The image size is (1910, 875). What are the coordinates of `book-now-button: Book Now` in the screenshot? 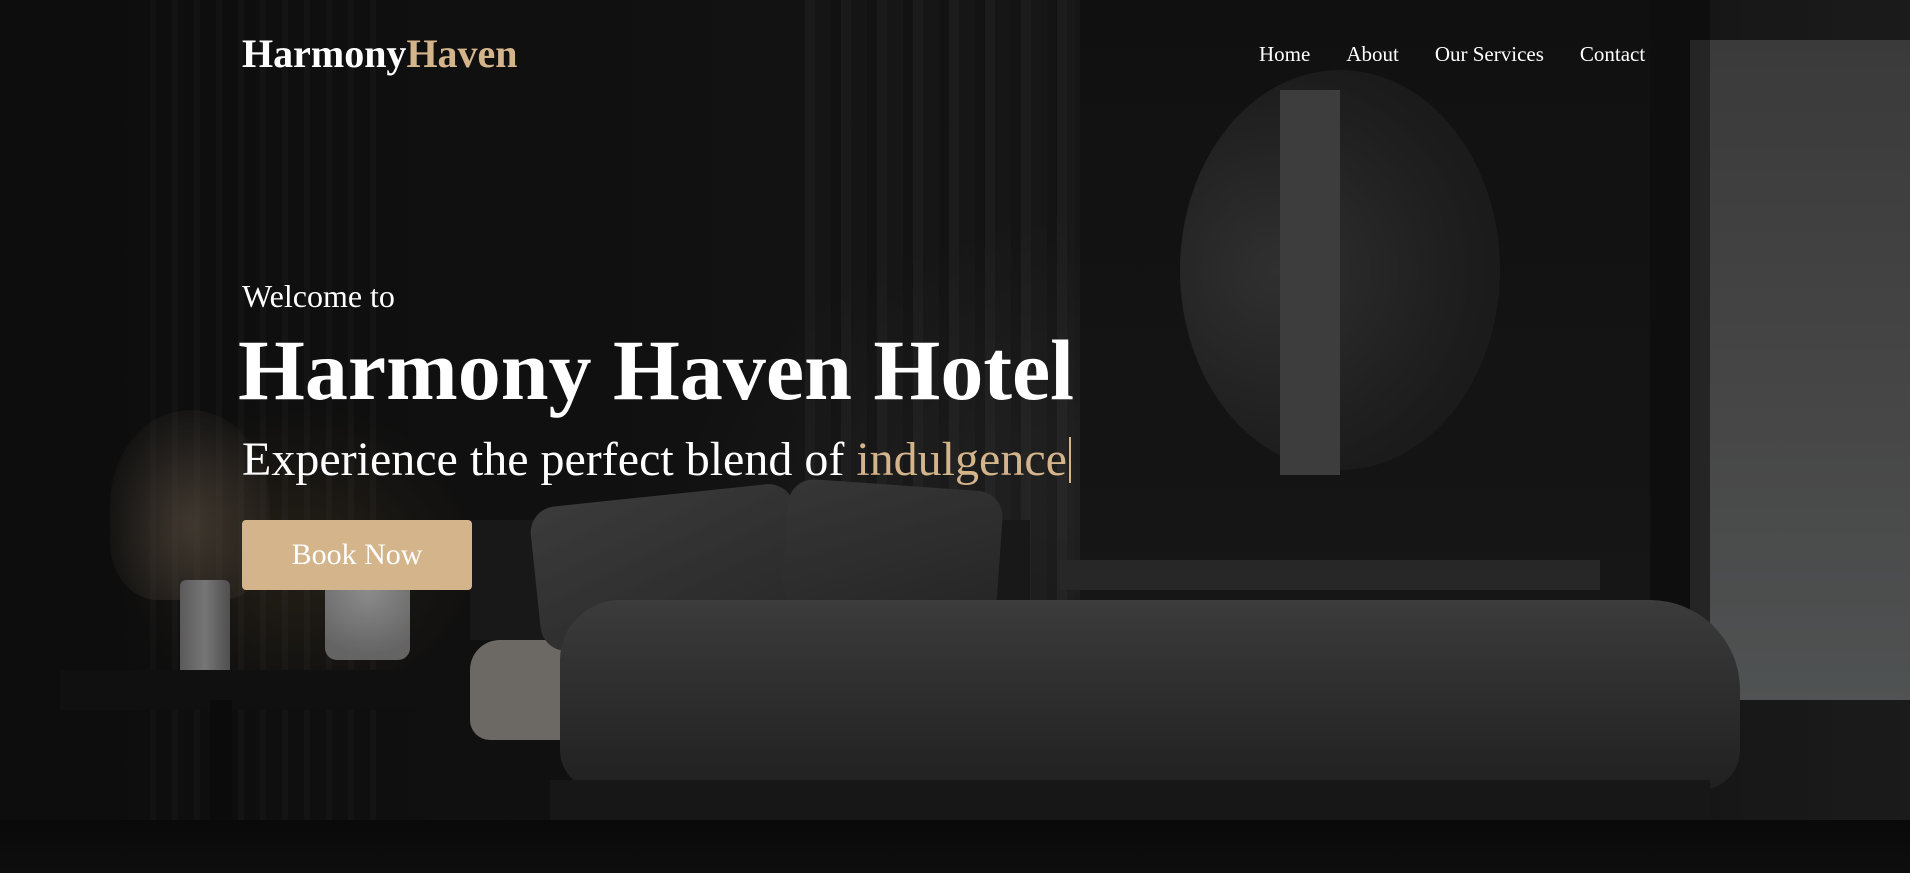 It's located at (357, 555).